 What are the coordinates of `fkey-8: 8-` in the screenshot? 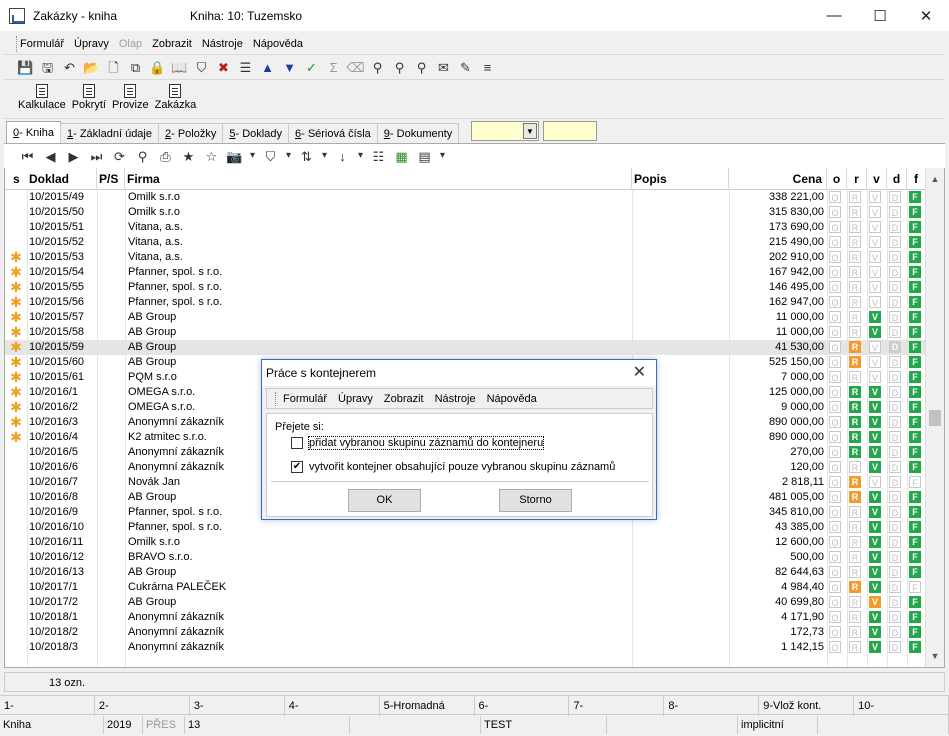 It's located at (712, 706).